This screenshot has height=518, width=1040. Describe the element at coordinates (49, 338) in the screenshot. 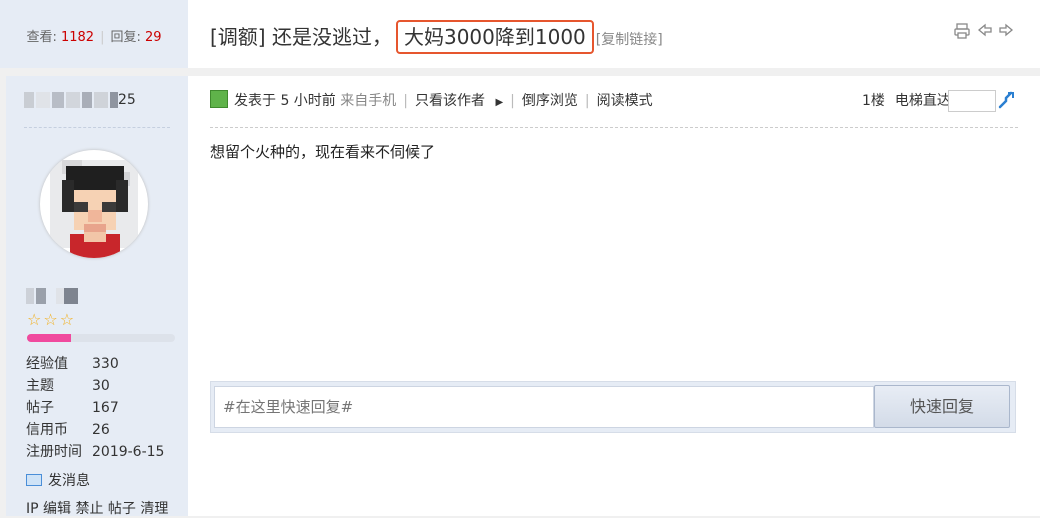

I see `level-progress-fill` at that location.